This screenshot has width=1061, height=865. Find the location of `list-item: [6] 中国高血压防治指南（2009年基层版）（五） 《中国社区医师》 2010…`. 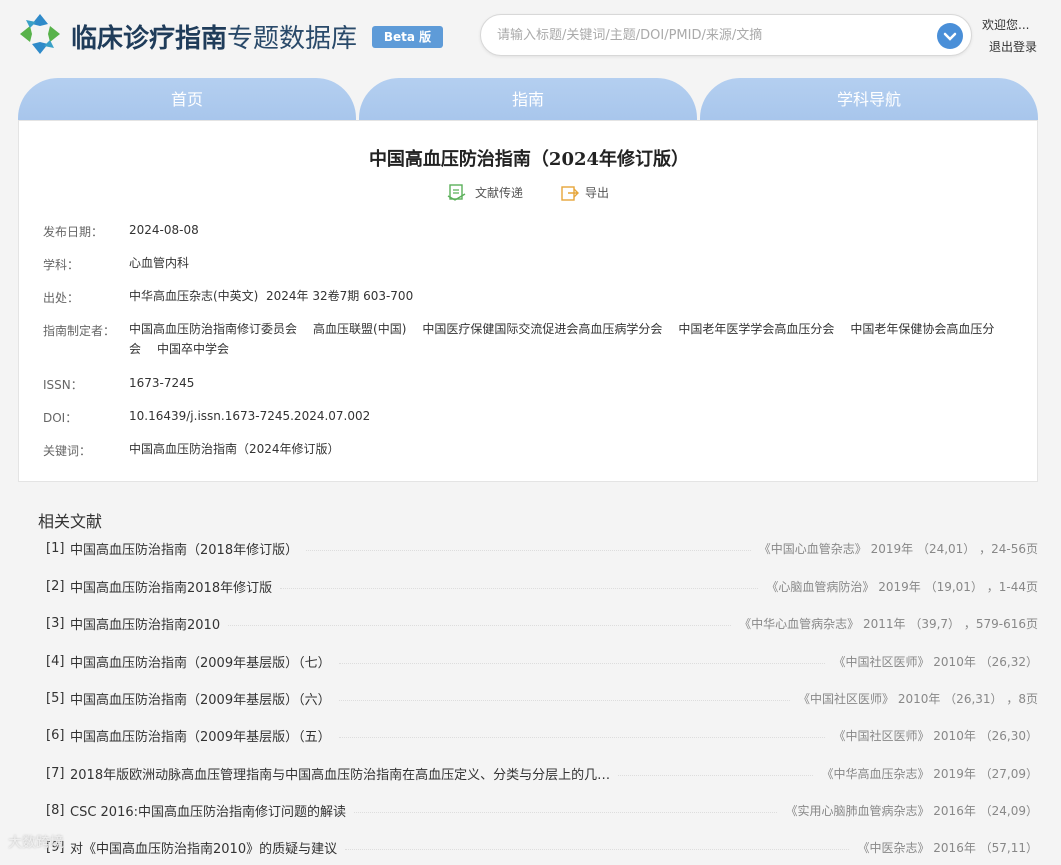

list-item: [6] 中国高血压防治指南（2009年基层版）（五） 《中国社区医师》 2010… is located at coordinates (542, 735).